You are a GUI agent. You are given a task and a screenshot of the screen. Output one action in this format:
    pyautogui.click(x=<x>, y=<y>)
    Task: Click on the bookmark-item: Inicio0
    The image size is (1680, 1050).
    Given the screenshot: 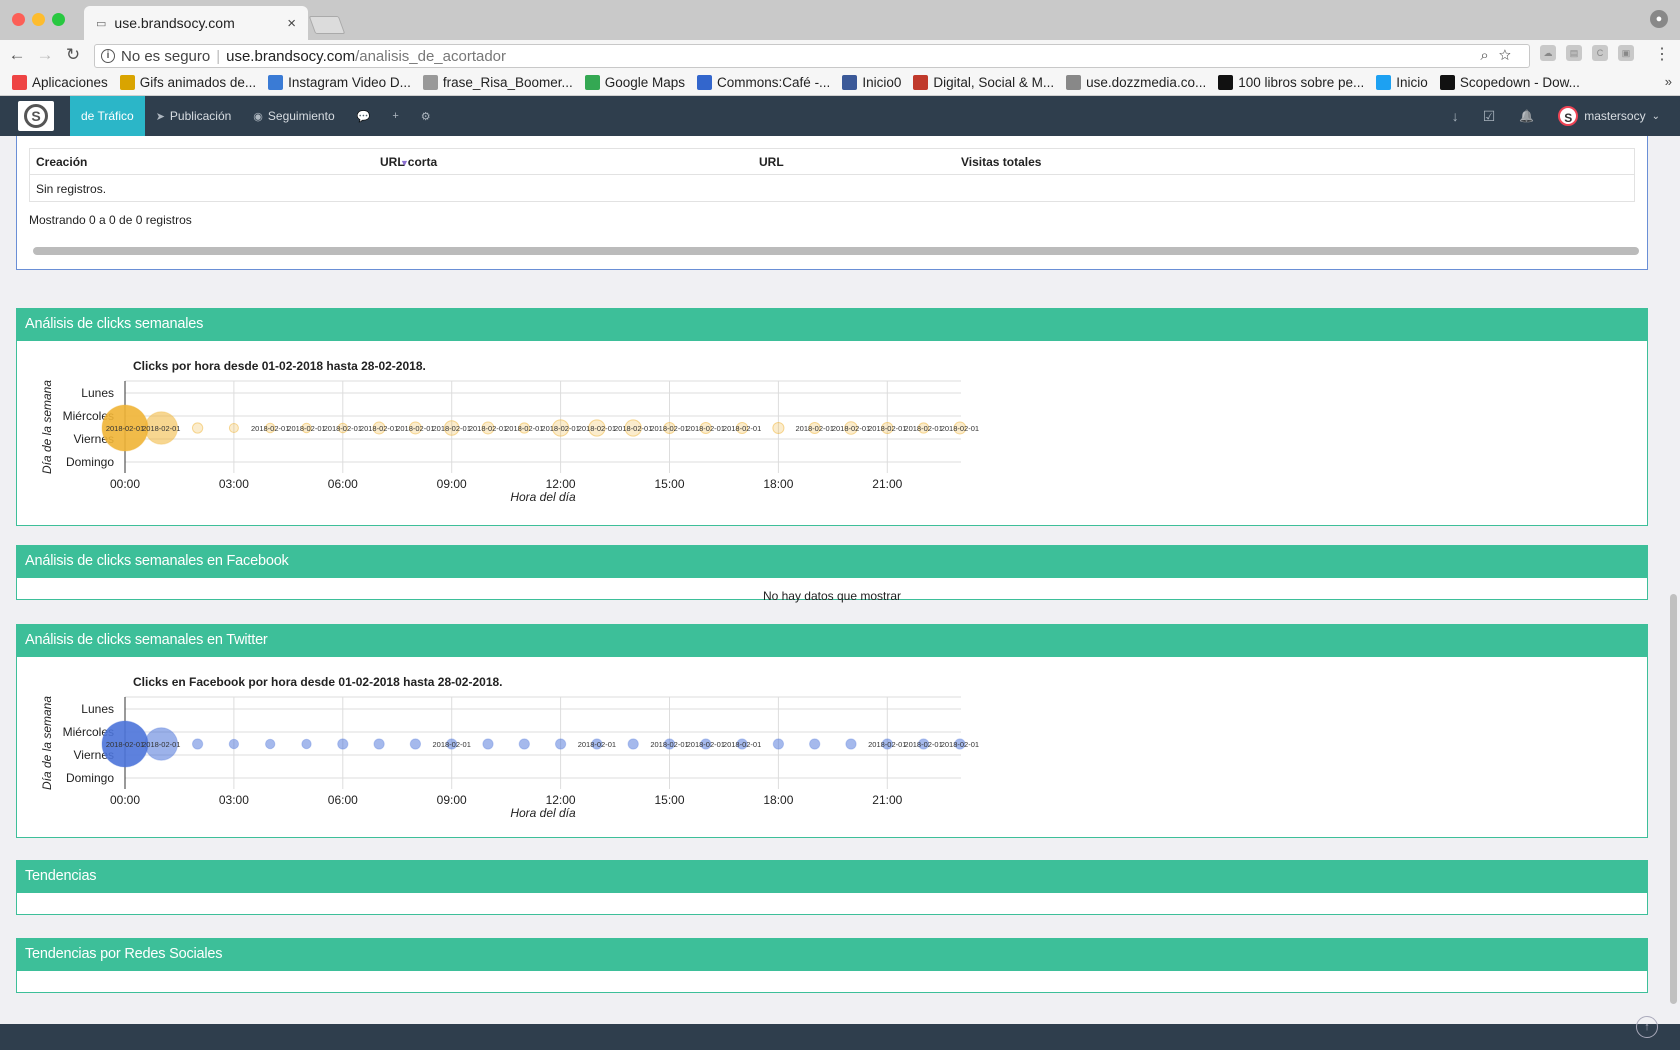 What is the action you would take?
    pyautogui.click(x=871, y=82)
    